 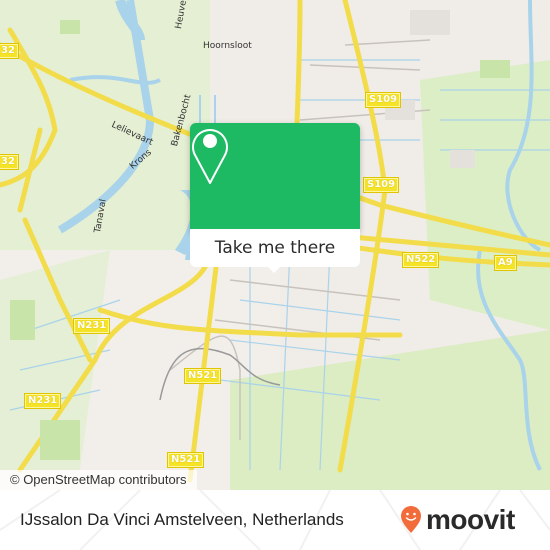 I want to click on moovit-wordmark: moovit, so click(x=470, y=519).